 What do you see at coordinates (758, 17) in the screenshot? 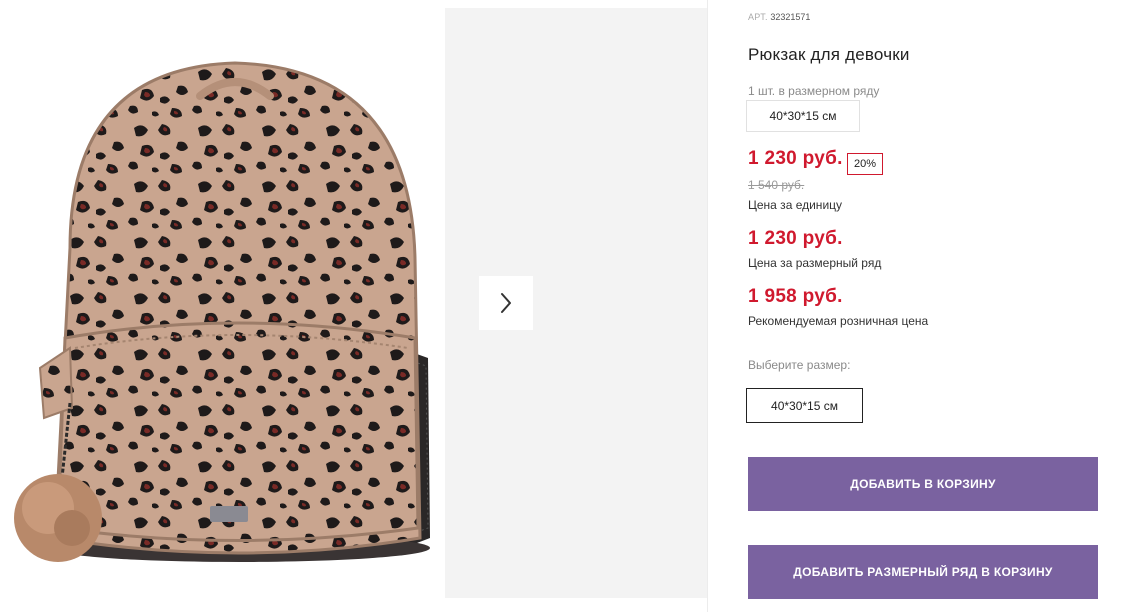
I see `article-label: АРТ.` at bounding box center [758, 17].